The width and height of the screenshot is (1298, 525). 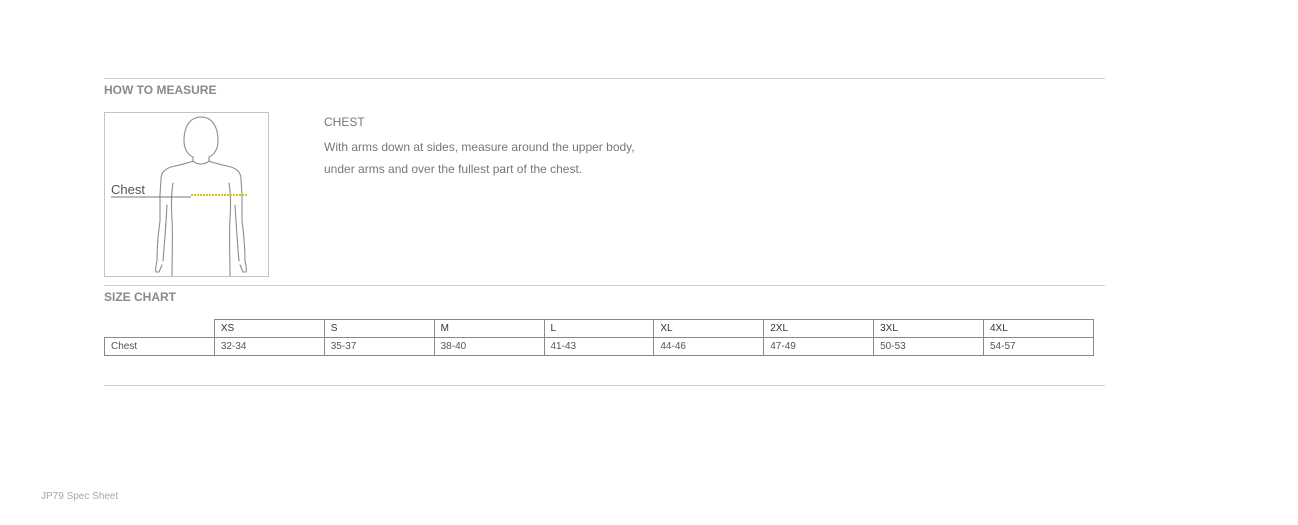 What do you see at coordinates (604, 78) in the screenshot?
I see `top-divider` at bounding box center [604, 78].